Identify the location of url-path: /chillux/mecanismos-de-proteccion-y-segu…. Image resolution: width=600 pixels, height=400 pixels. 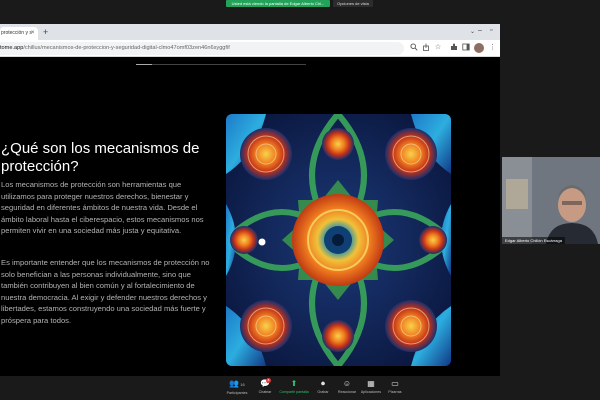
(126, 48).